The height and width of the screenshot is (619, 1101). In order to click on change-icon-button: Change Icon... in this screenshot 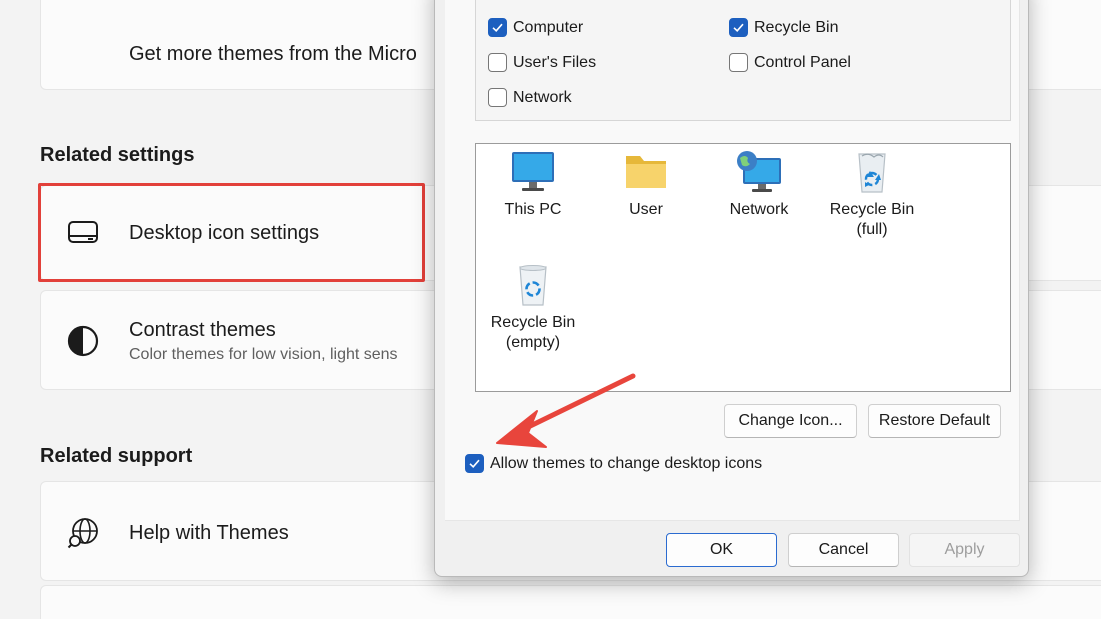, I will do `click(790, 421)`.